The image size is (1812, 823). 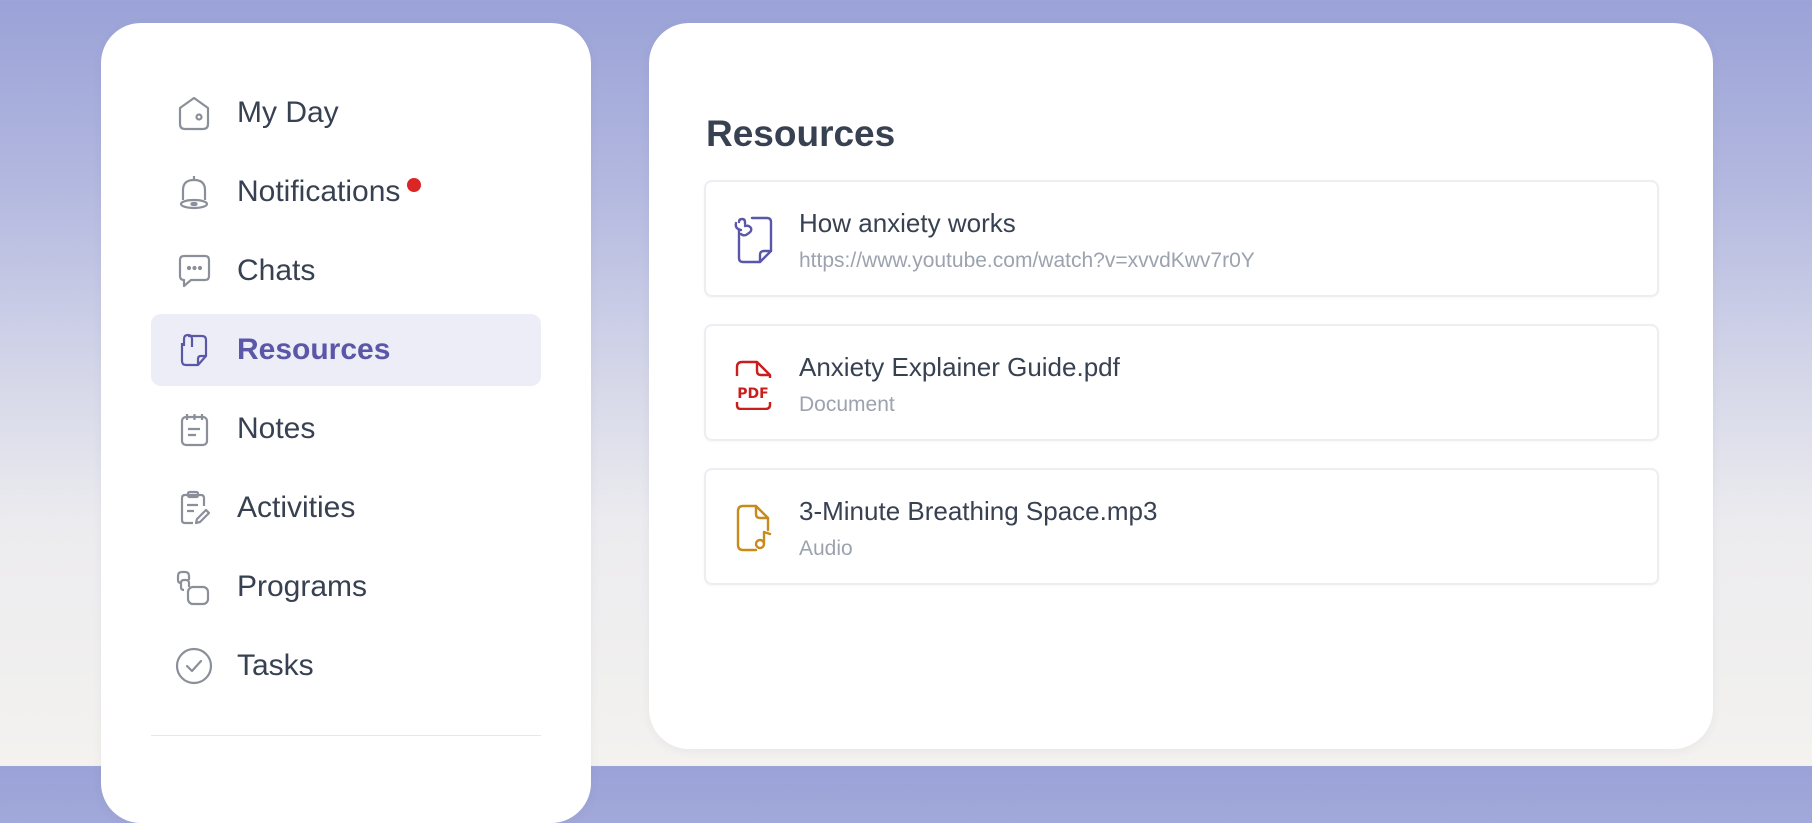 What do you see at coordinates (275, 665) in the screenshot?
I see `sidebar-item-label: Tasks` at bounding box center [275, 665].